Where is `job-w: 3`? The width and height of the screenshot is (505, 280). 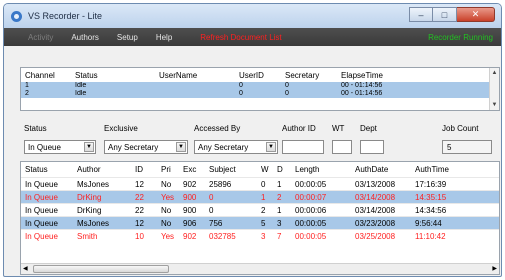 job-w: 3 is located at coordinates (263, 236).